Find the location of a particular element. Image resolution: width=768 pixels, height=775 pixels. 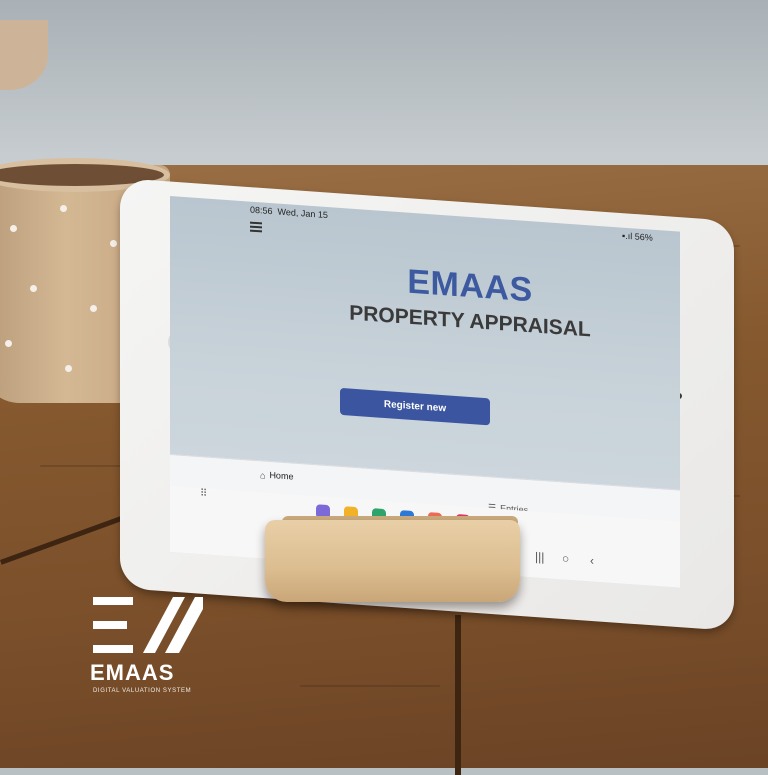

recents-icon: ||| is located at coordinates (539, 557).